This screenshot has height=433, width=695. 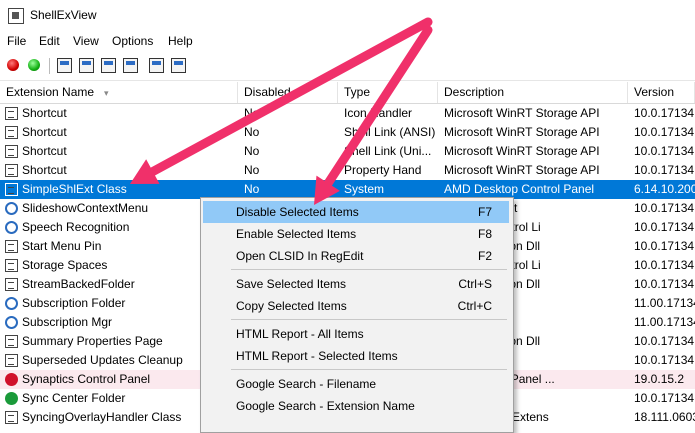 I want to click on menu-file: File, so click(x=16, y=41).